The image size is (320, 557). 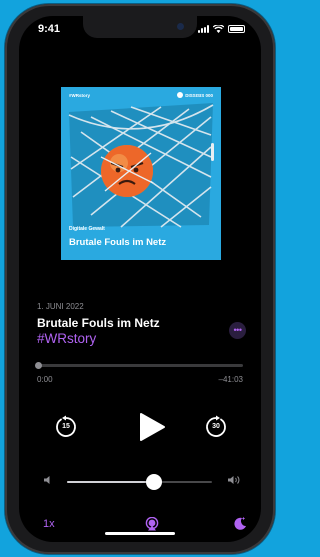 What do you see at coordinates (218, 29) in the screenshot?
I see `wifi-icon` at bounding box center [218, 29].